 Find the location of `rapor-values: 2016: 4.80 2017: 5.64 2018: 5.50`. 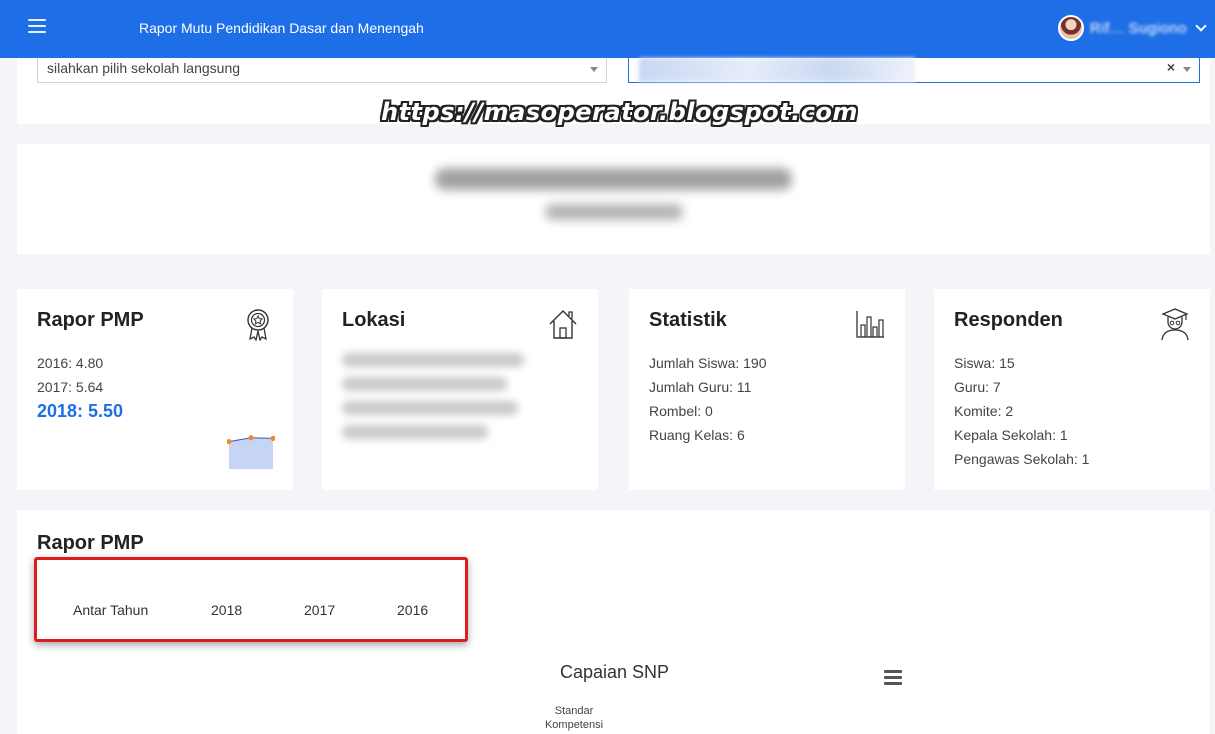

rapor-values: 2016: 4.80 2017: 5.64 2018: 5.50 is located at coordinates (80, 387).